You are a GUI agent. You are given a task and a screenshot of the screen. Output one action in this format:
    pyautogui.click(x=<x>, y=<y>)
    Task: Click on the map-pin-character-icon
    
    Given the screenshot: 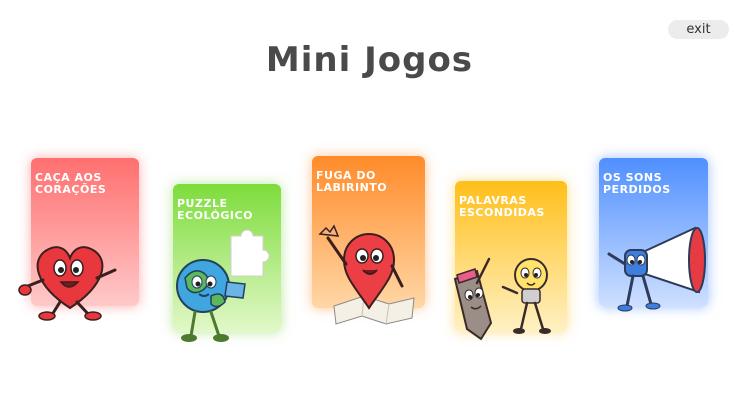 What is the action you would take?
    pyautogui.click(x=366, y=274)
    